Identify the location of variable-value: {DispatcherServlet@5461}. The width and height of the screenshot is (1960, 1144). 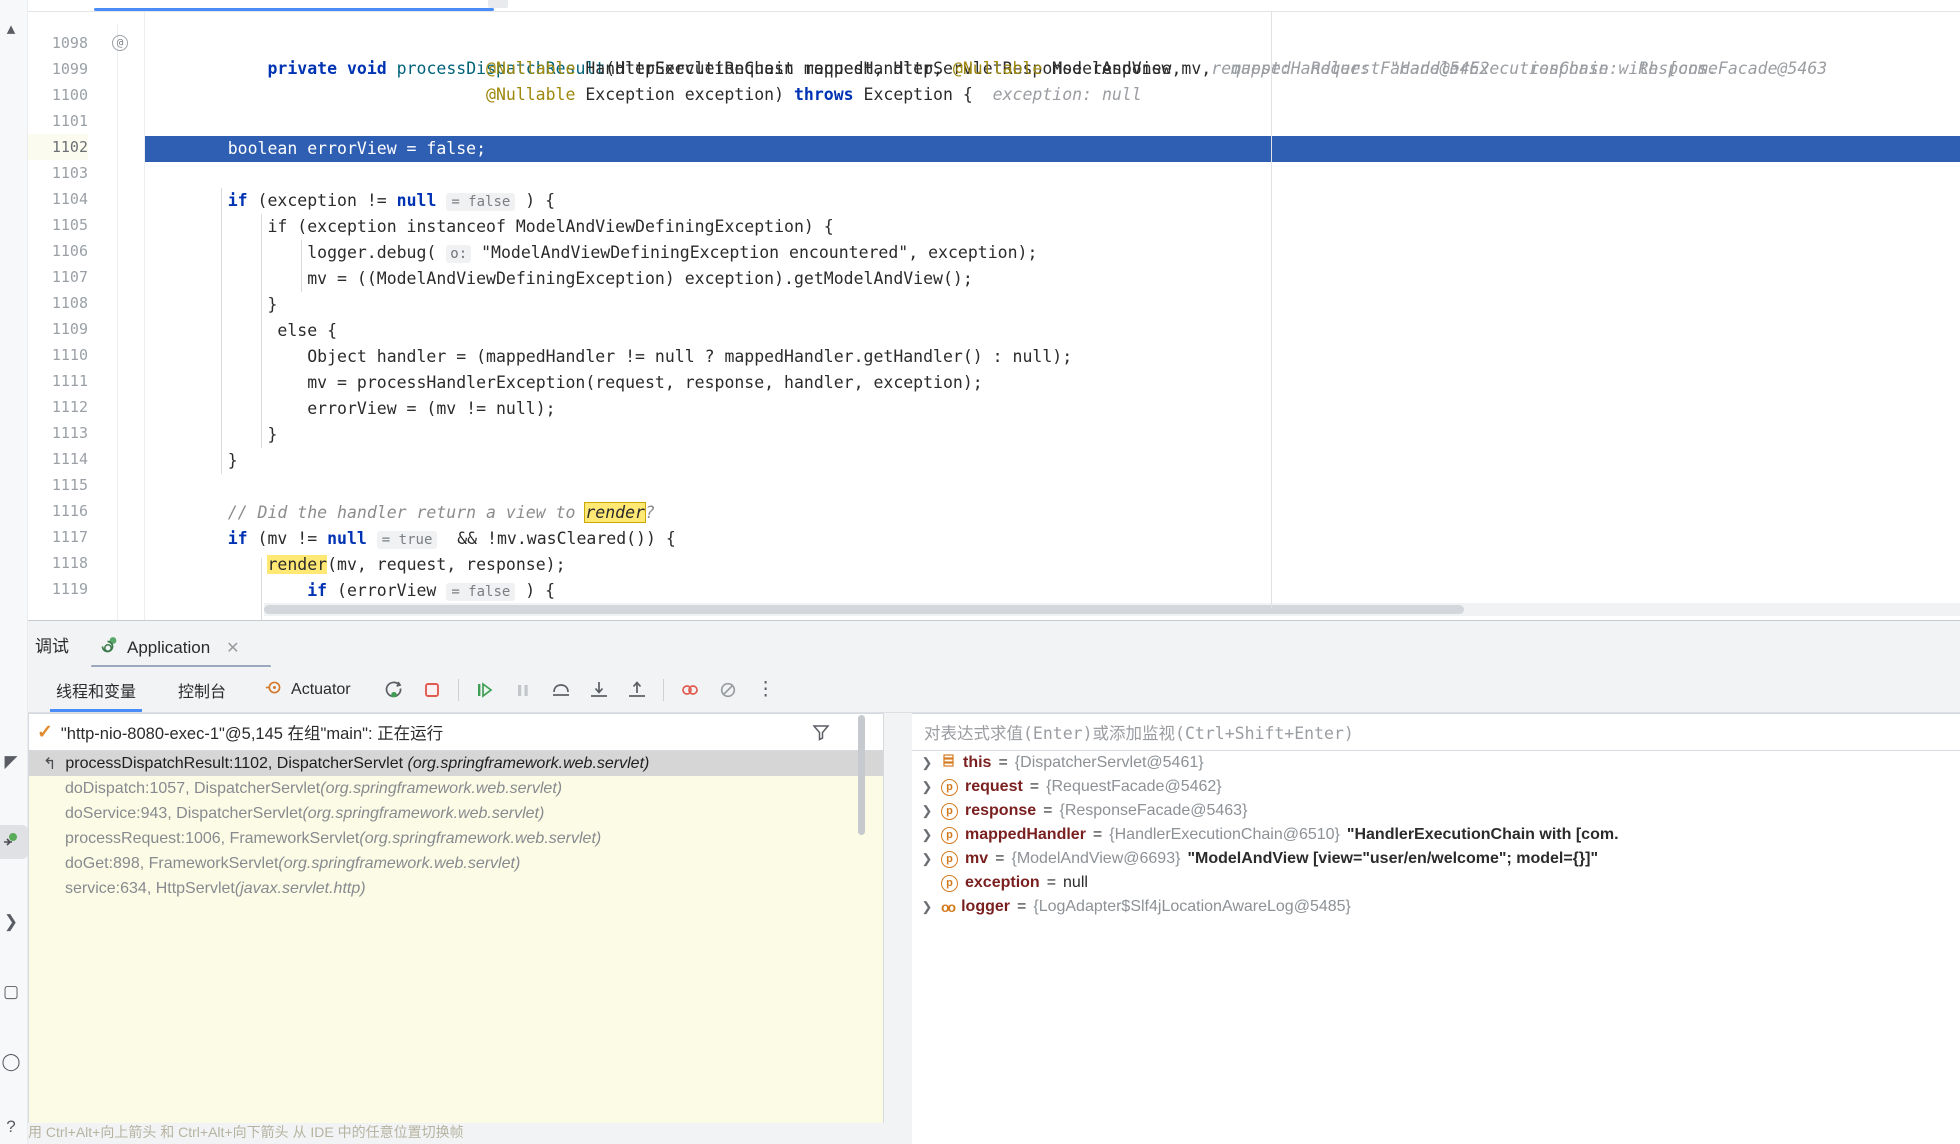
(1109, 762).